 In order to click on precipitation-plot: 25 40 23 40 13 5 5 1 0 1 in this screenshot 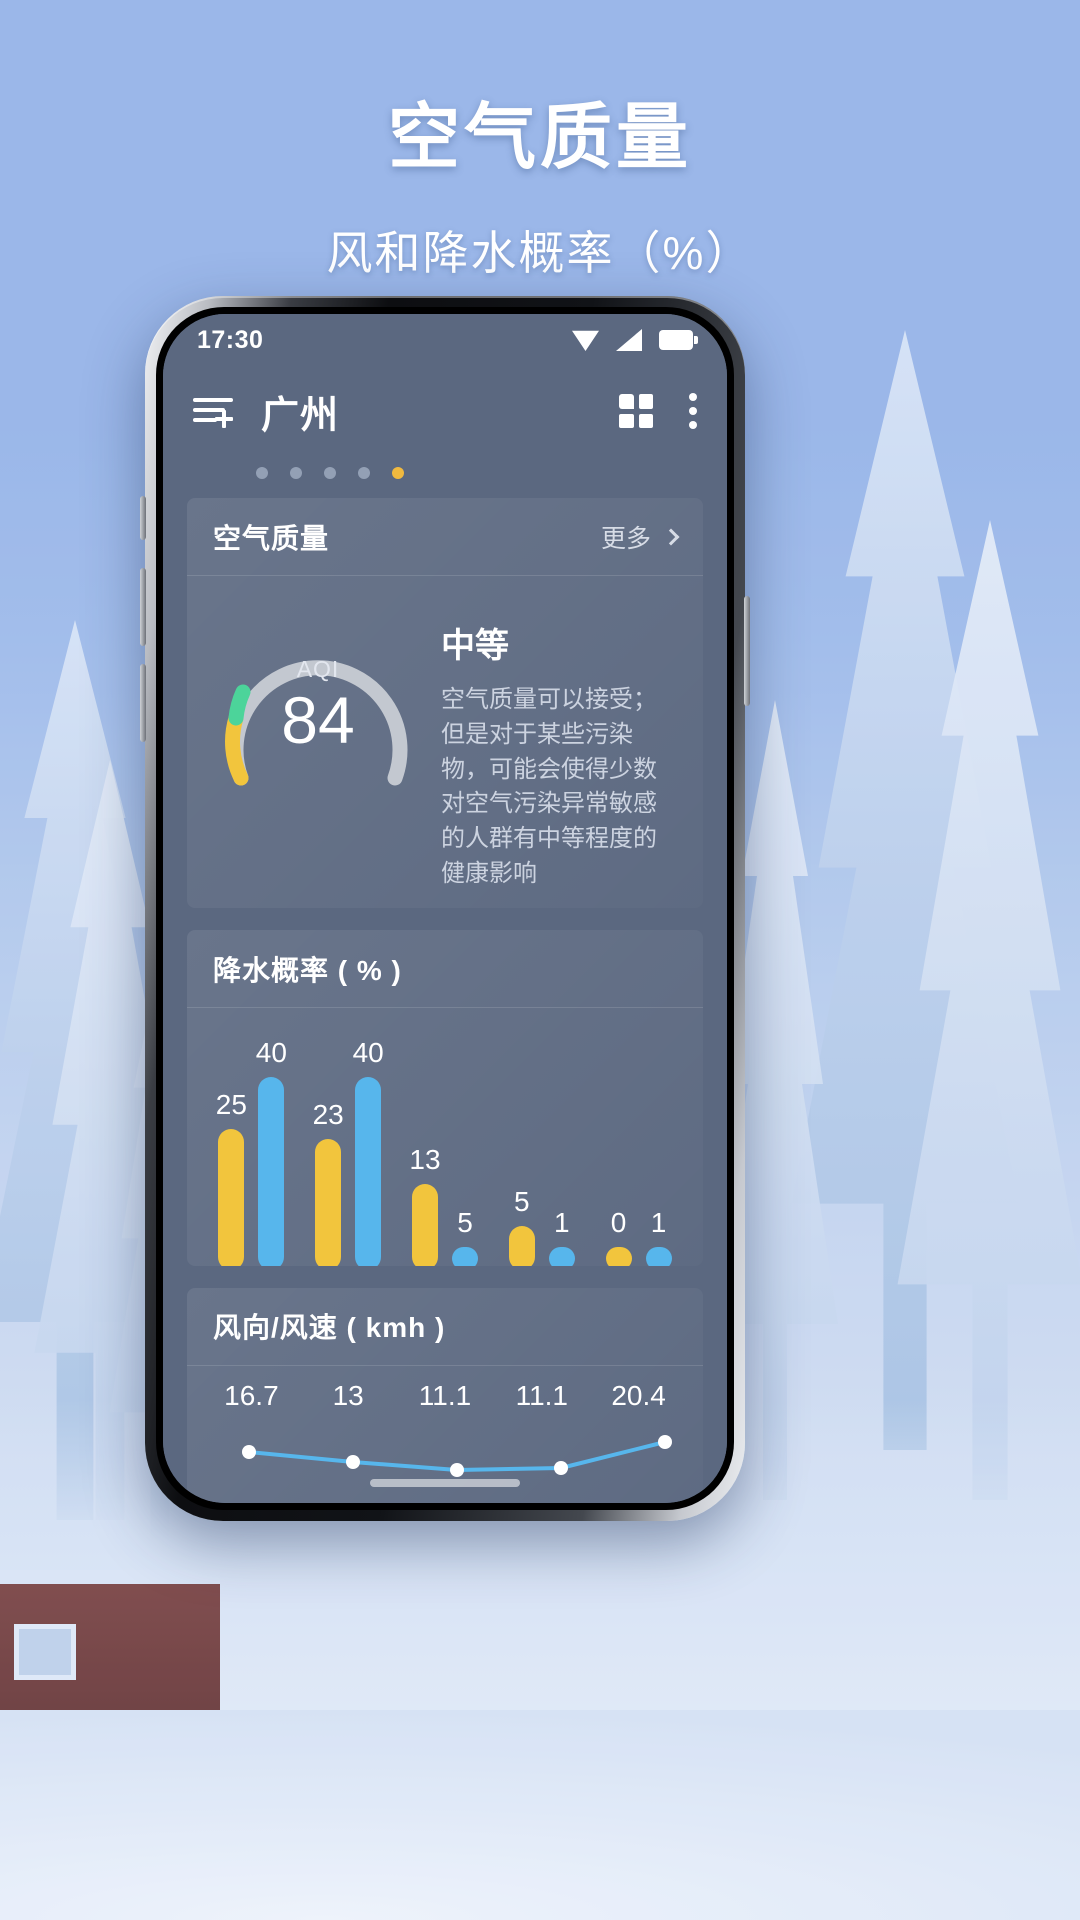, I will do `click(445, 1137)`.